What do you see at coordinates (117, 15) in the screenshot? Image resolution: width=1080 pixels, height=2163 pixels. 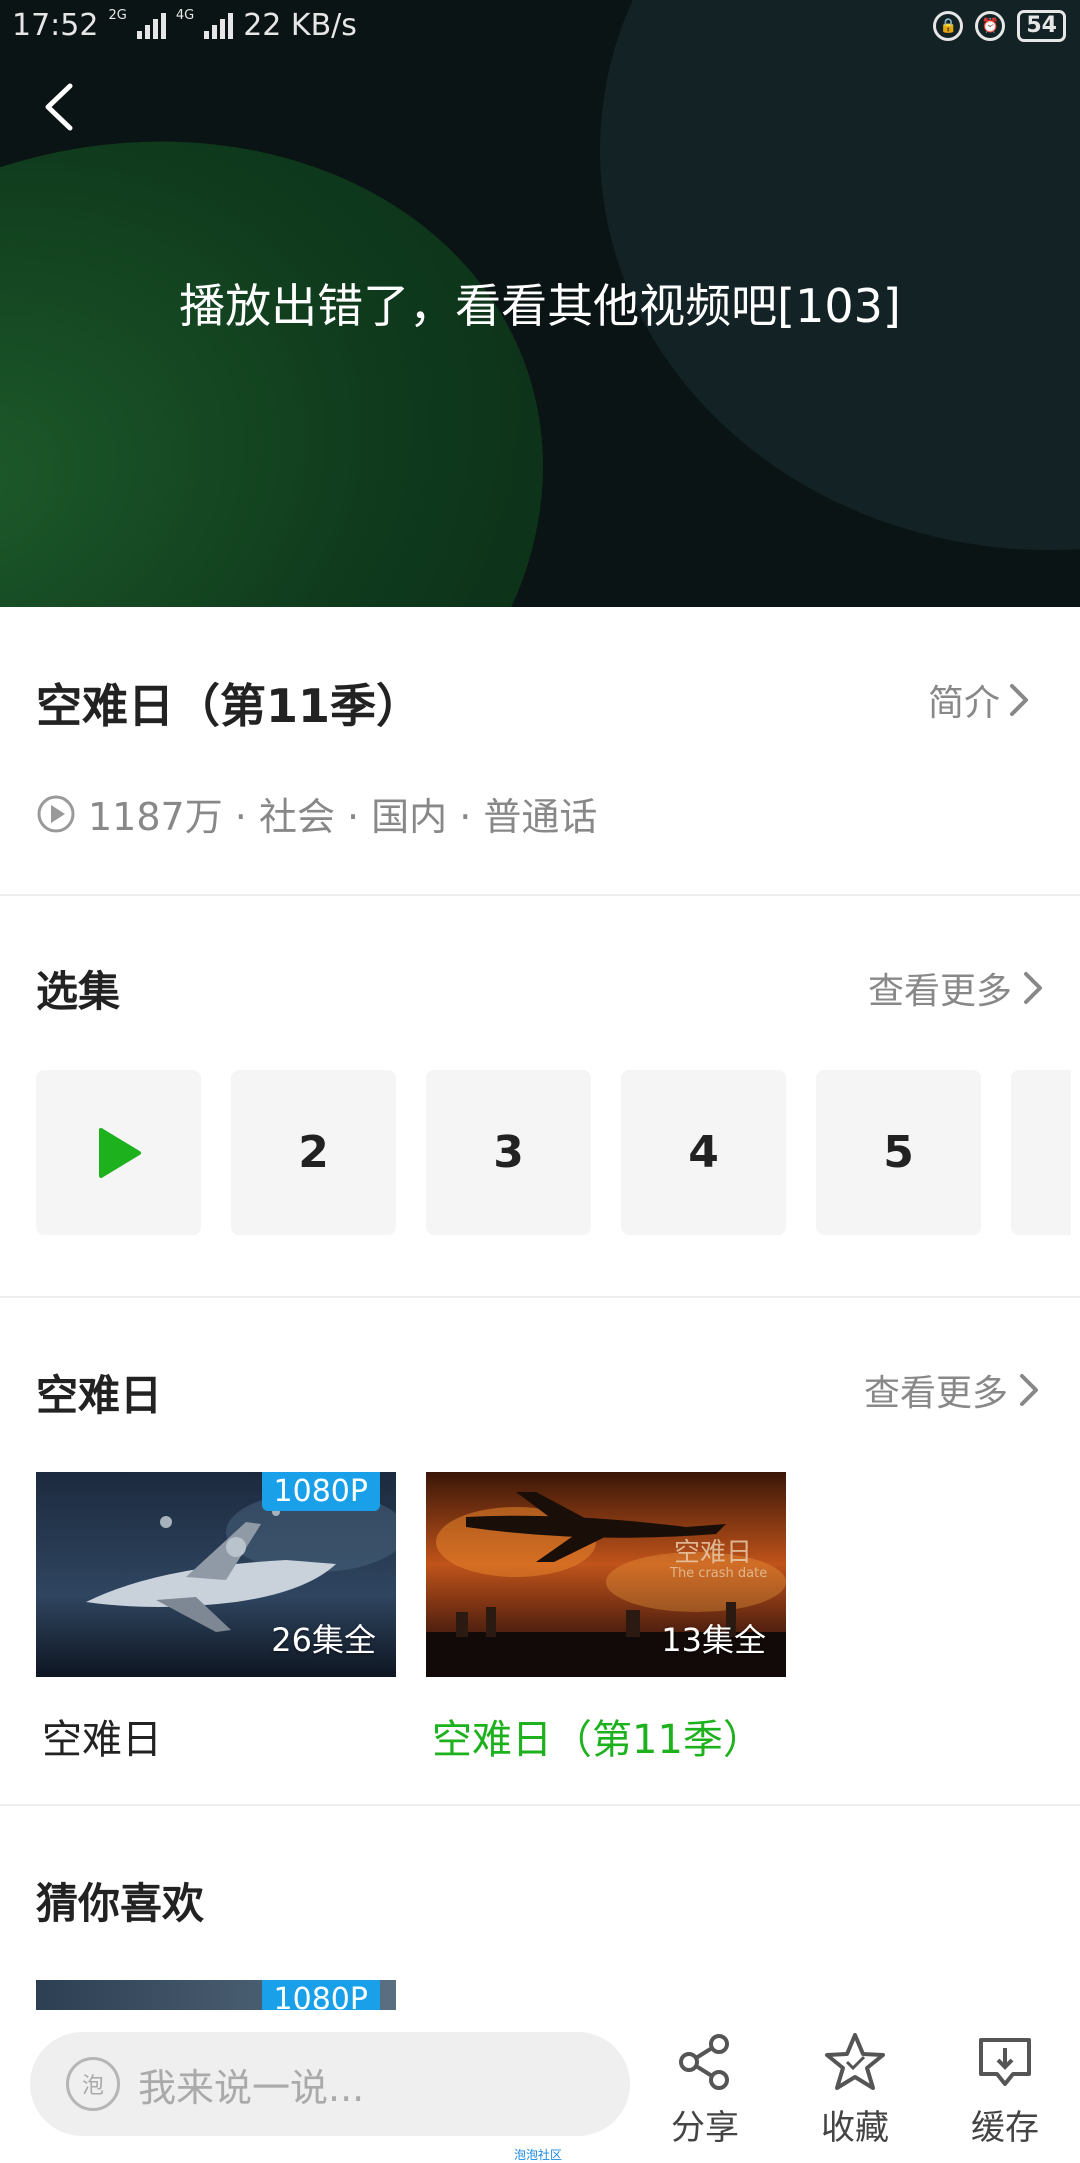 I see `network-2g-label: 2G` at bounding box center [117, 15].